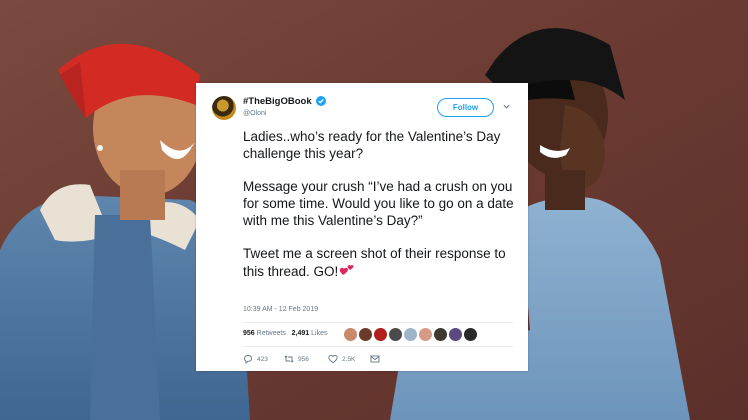 This screenshot has width=748, height=420. Describe the element at coordinates (249, 333) in the screenshot. I see `retweets-count: 956` at that location.